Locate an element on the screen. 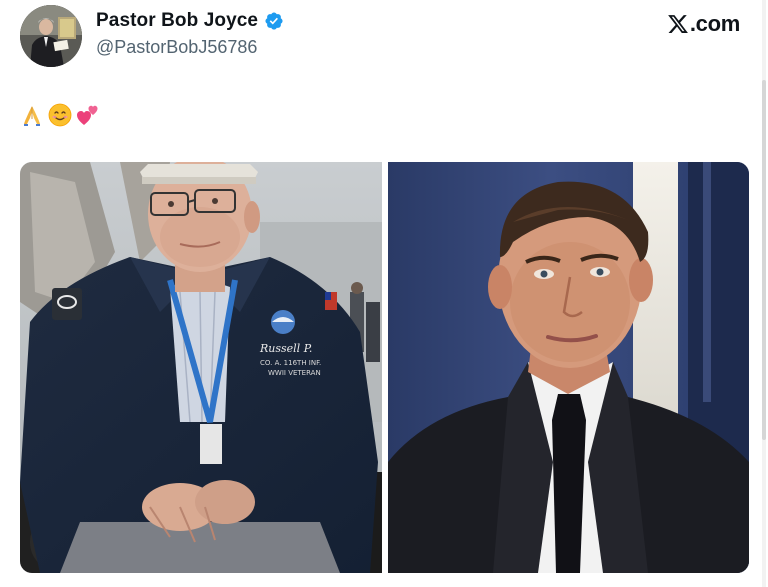  svg-text: CO. A. 116TH INF. is located at coordinates (290, 363).